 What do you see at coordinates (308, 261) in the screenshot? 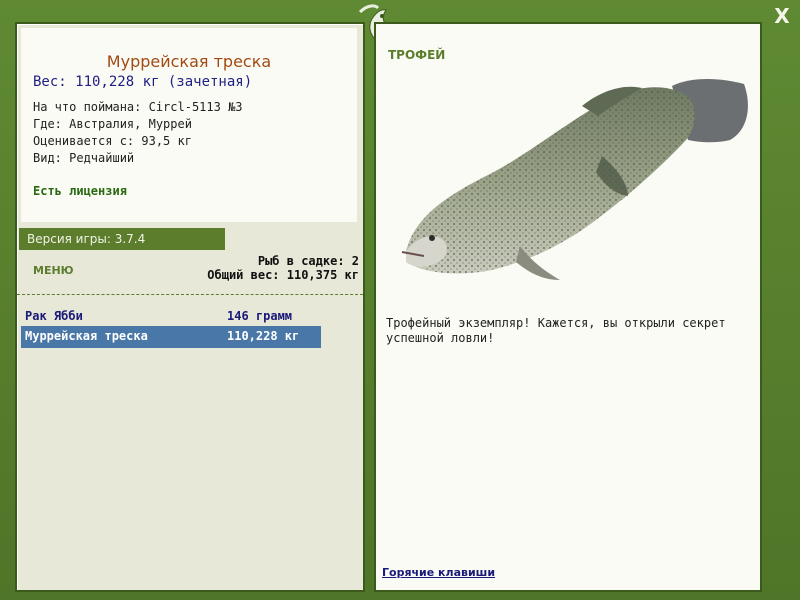
I see `keepnet-count: Рыб в садке: 2` at bounding box center [308, 261].